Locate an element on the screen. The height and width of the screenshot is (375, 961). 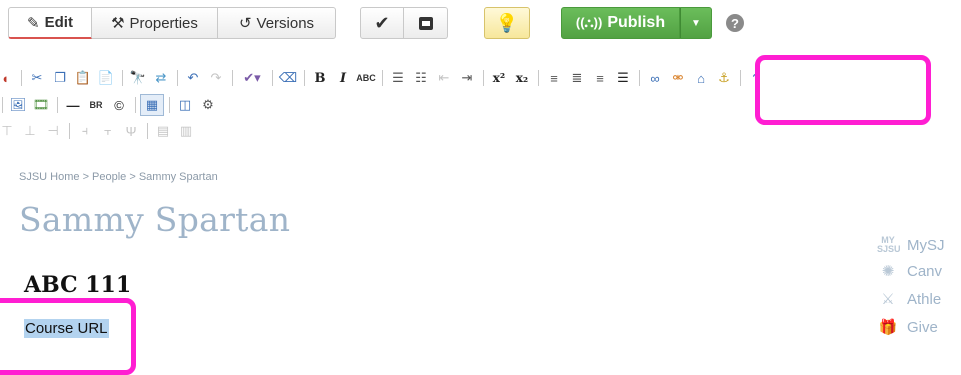
history-icon: ↺ is located at coordinates (245, 23).